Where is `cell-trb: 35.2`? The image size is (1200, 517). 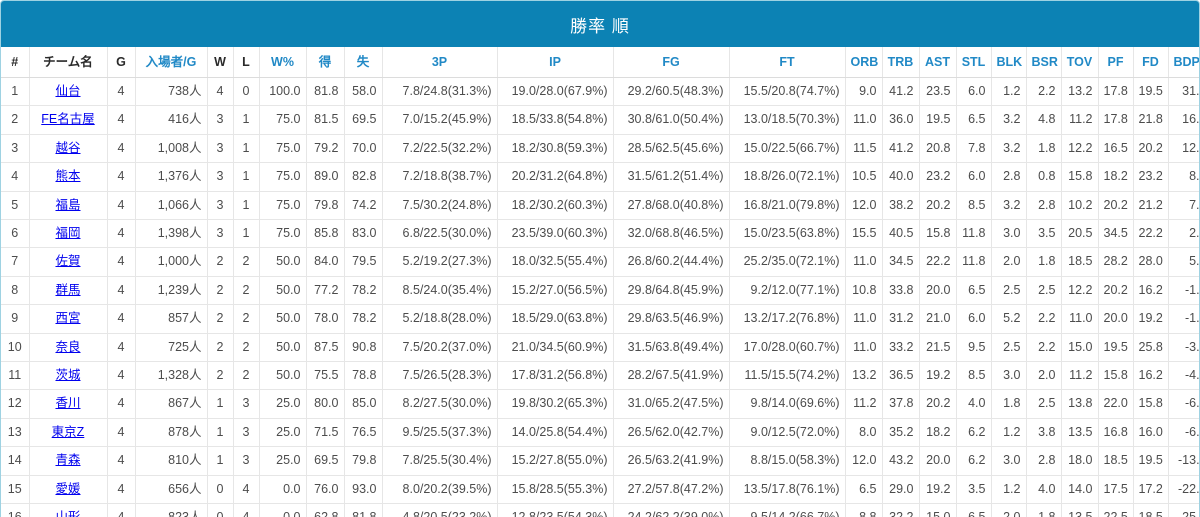 cell-trb: 35.2 is located at coordinates (900, 432).